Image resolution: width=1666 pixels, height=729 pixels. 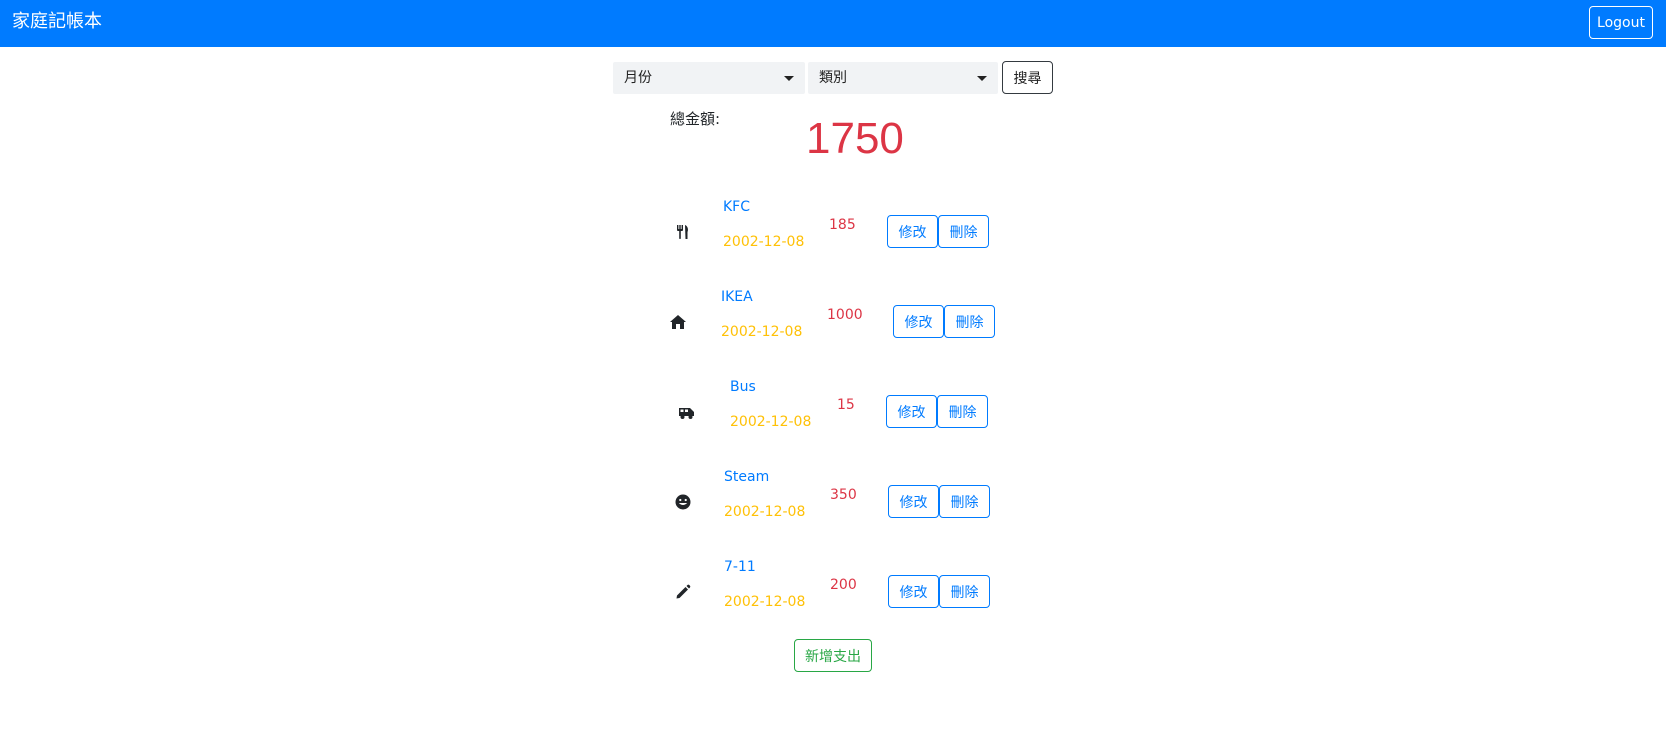 I want to click on month-select: 月份, so click(x=709, y=78).